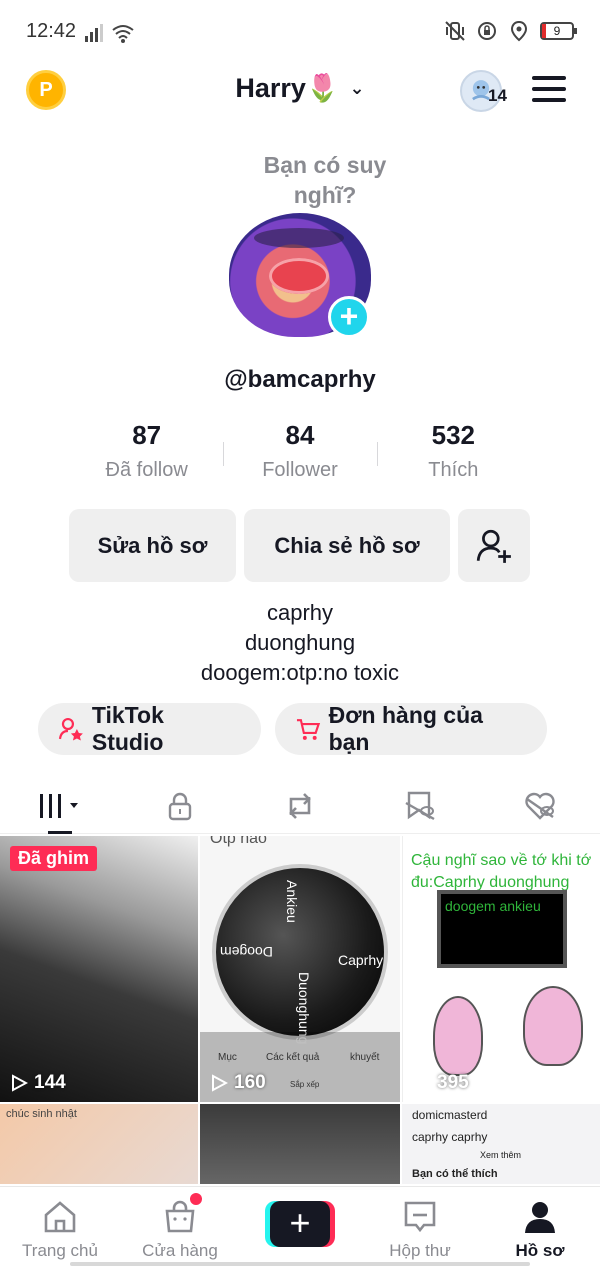 The height and width of the screenshot is (1267, 600). Describe the element at coordinates (357, 88) in the screenshot. I see `chevron-down-icon: ⌄` at that location.